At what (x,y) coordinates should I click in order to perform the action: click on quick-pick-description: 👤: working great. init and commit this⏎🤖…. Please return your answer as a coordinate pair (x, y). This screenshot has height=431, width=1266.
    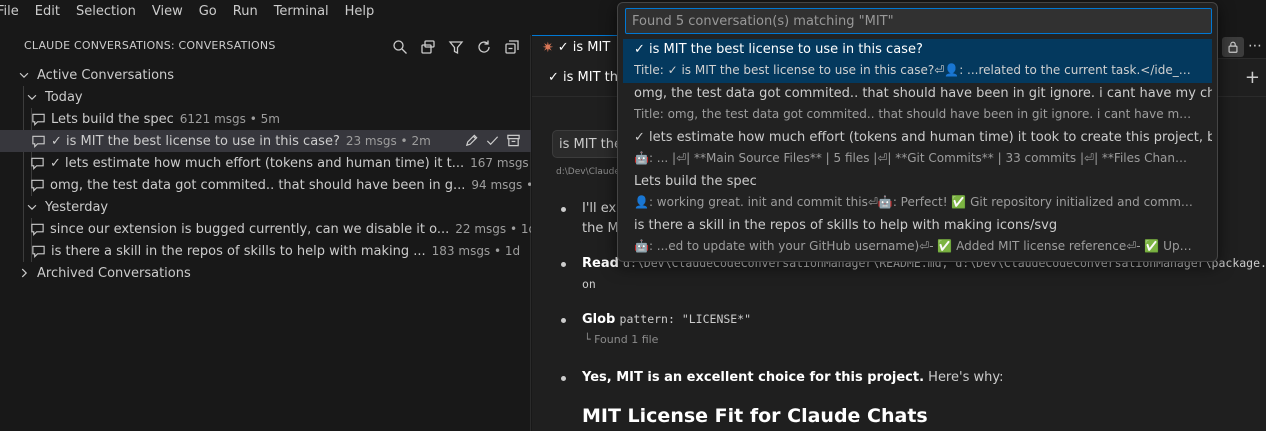
    Looking at the image, I should click on (914, 202).